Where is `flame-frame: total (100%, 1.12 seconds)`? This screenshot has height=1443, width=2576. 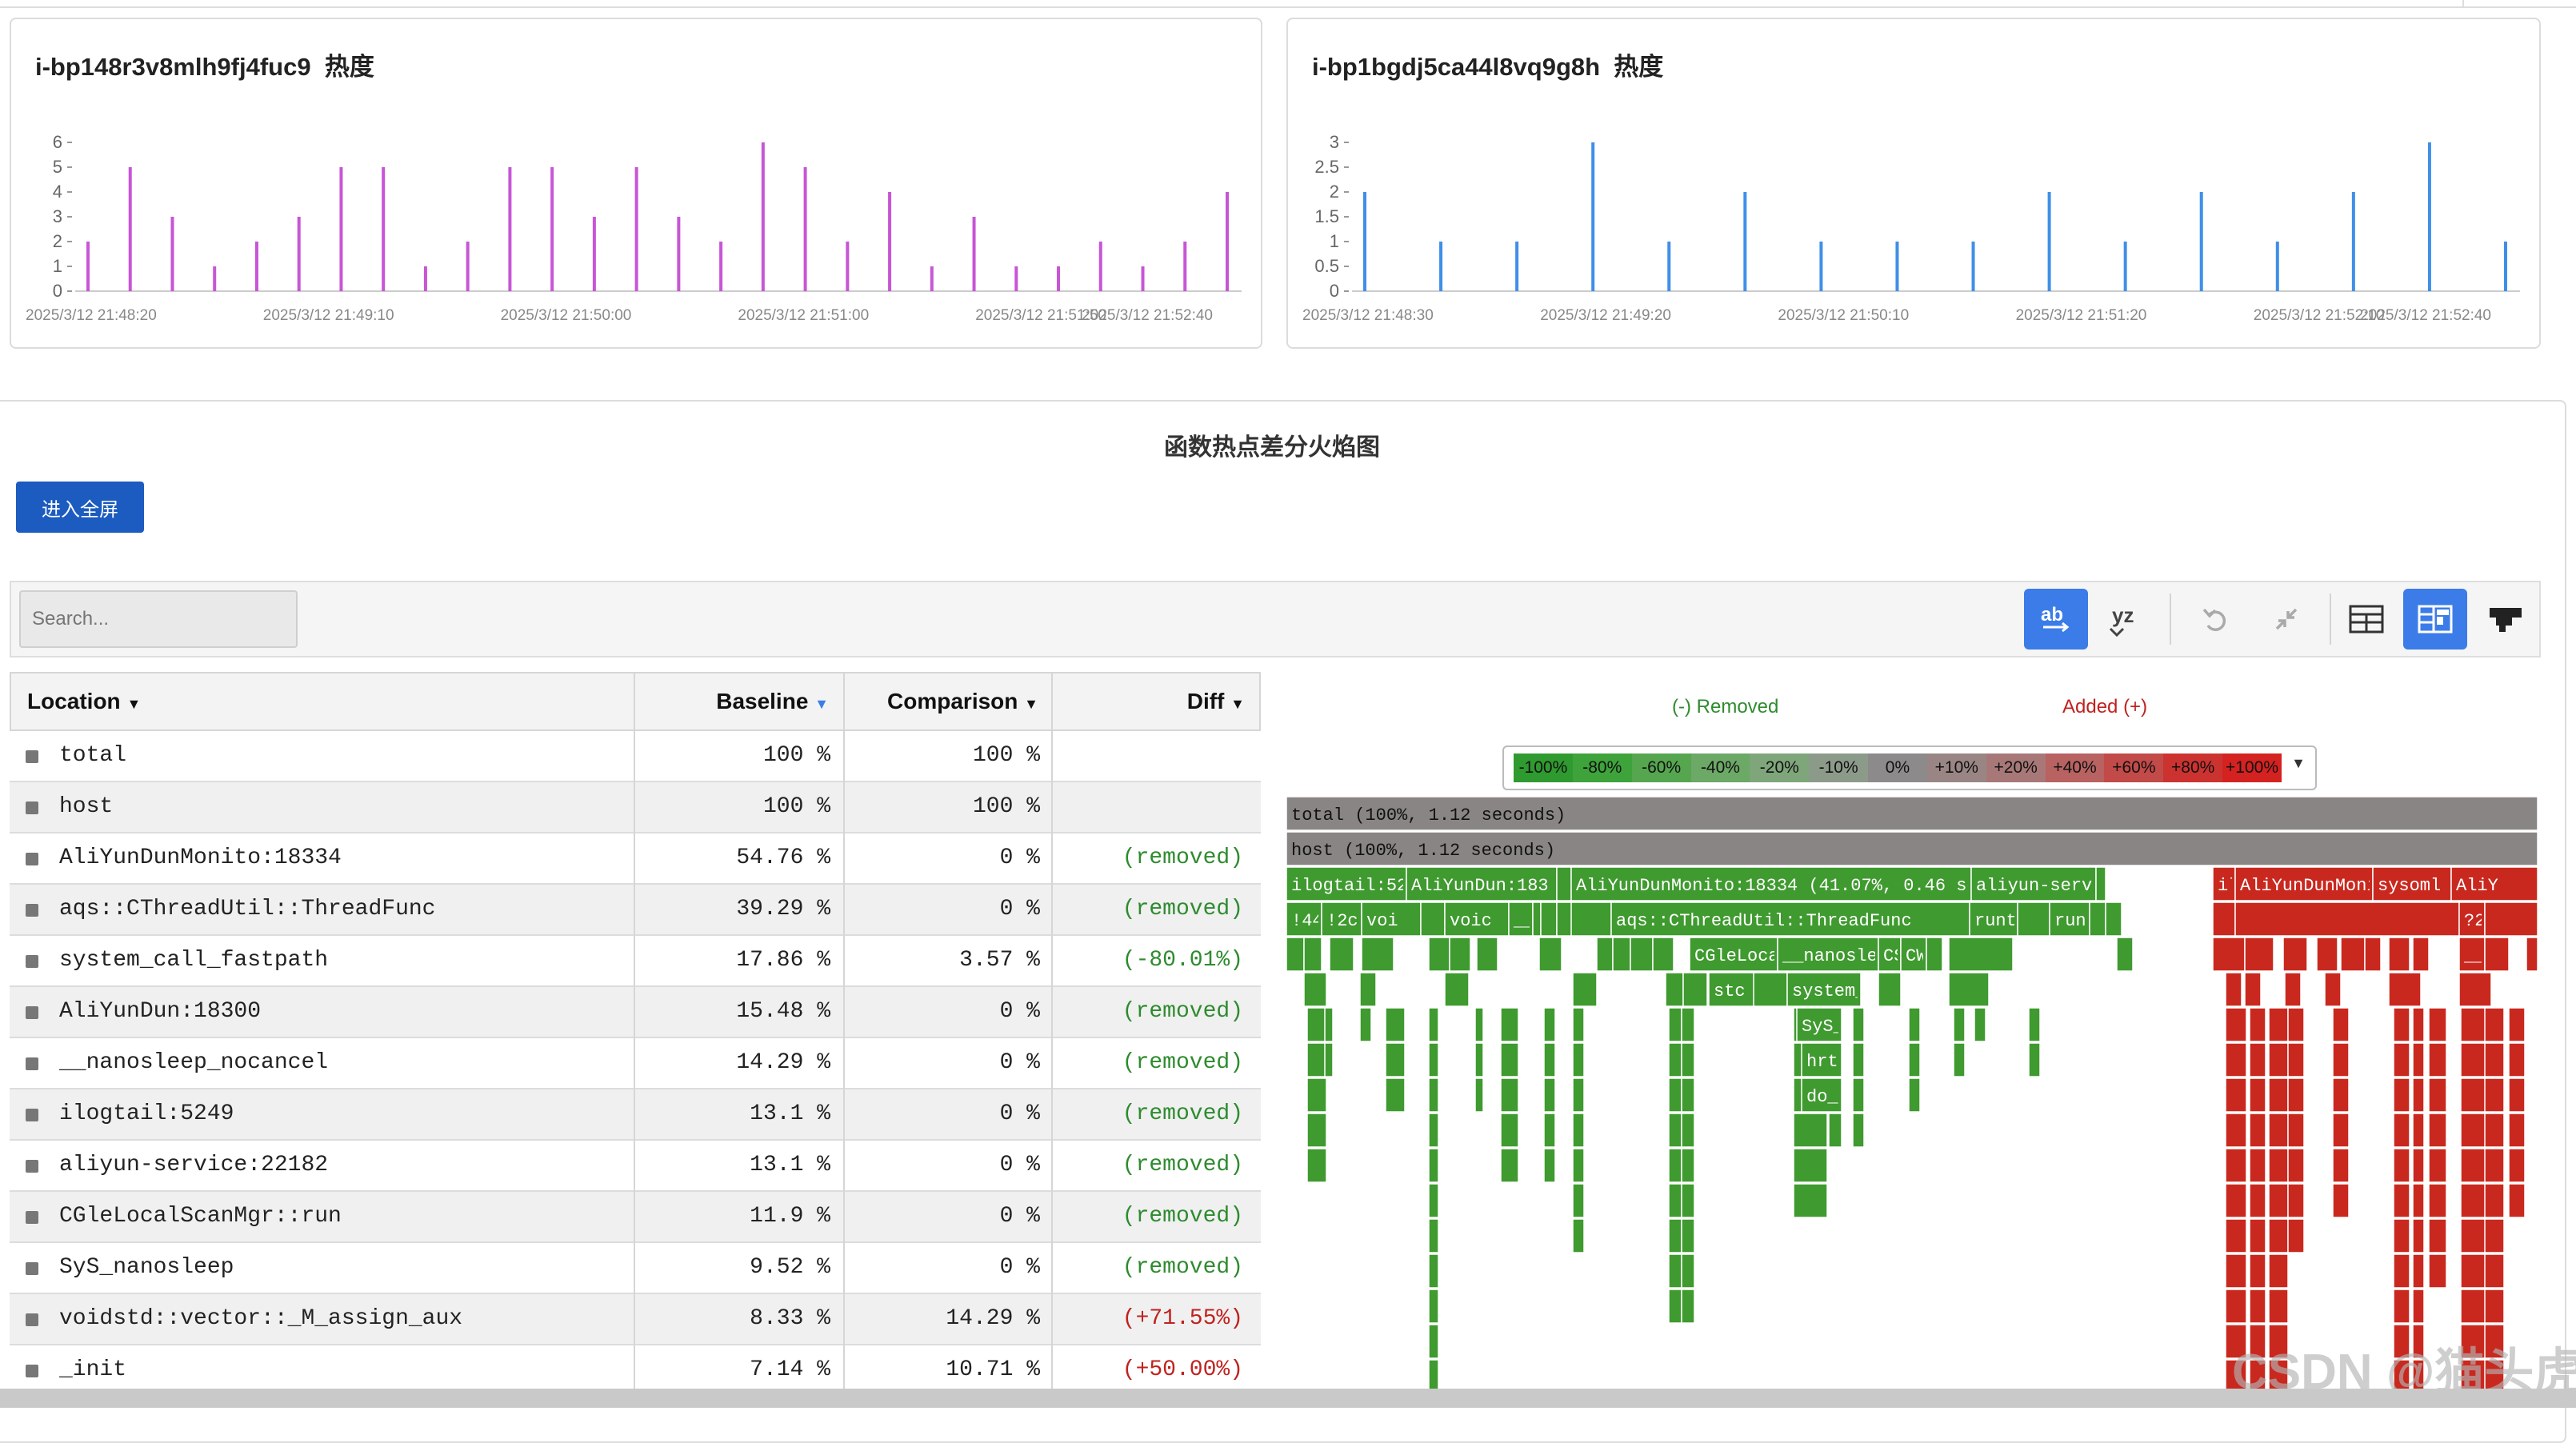
flame-frame: total (100%, 1.12 seconds) is located at coordinates (1912, 813).